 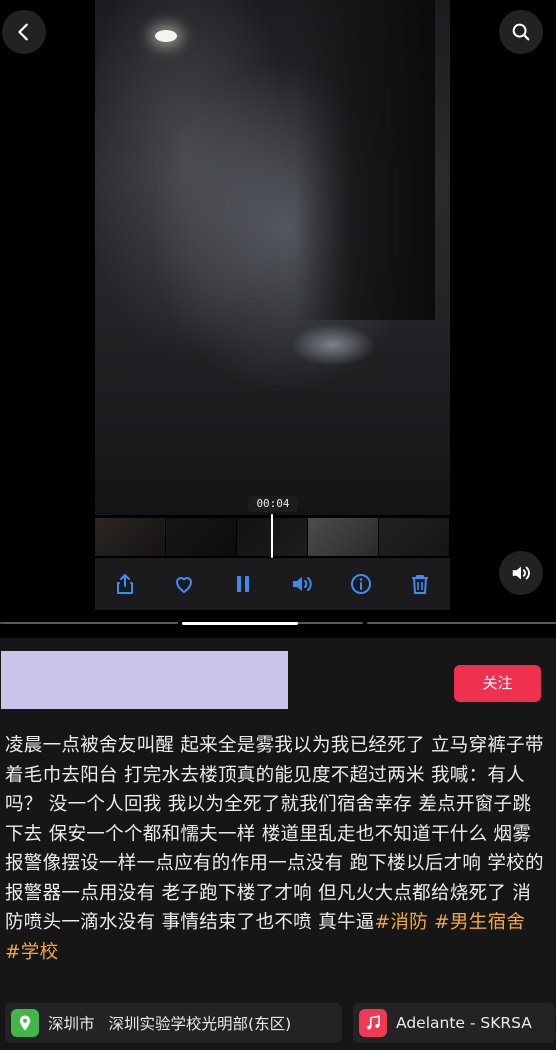 I want to click on search-button, so click(x=521, y=32).